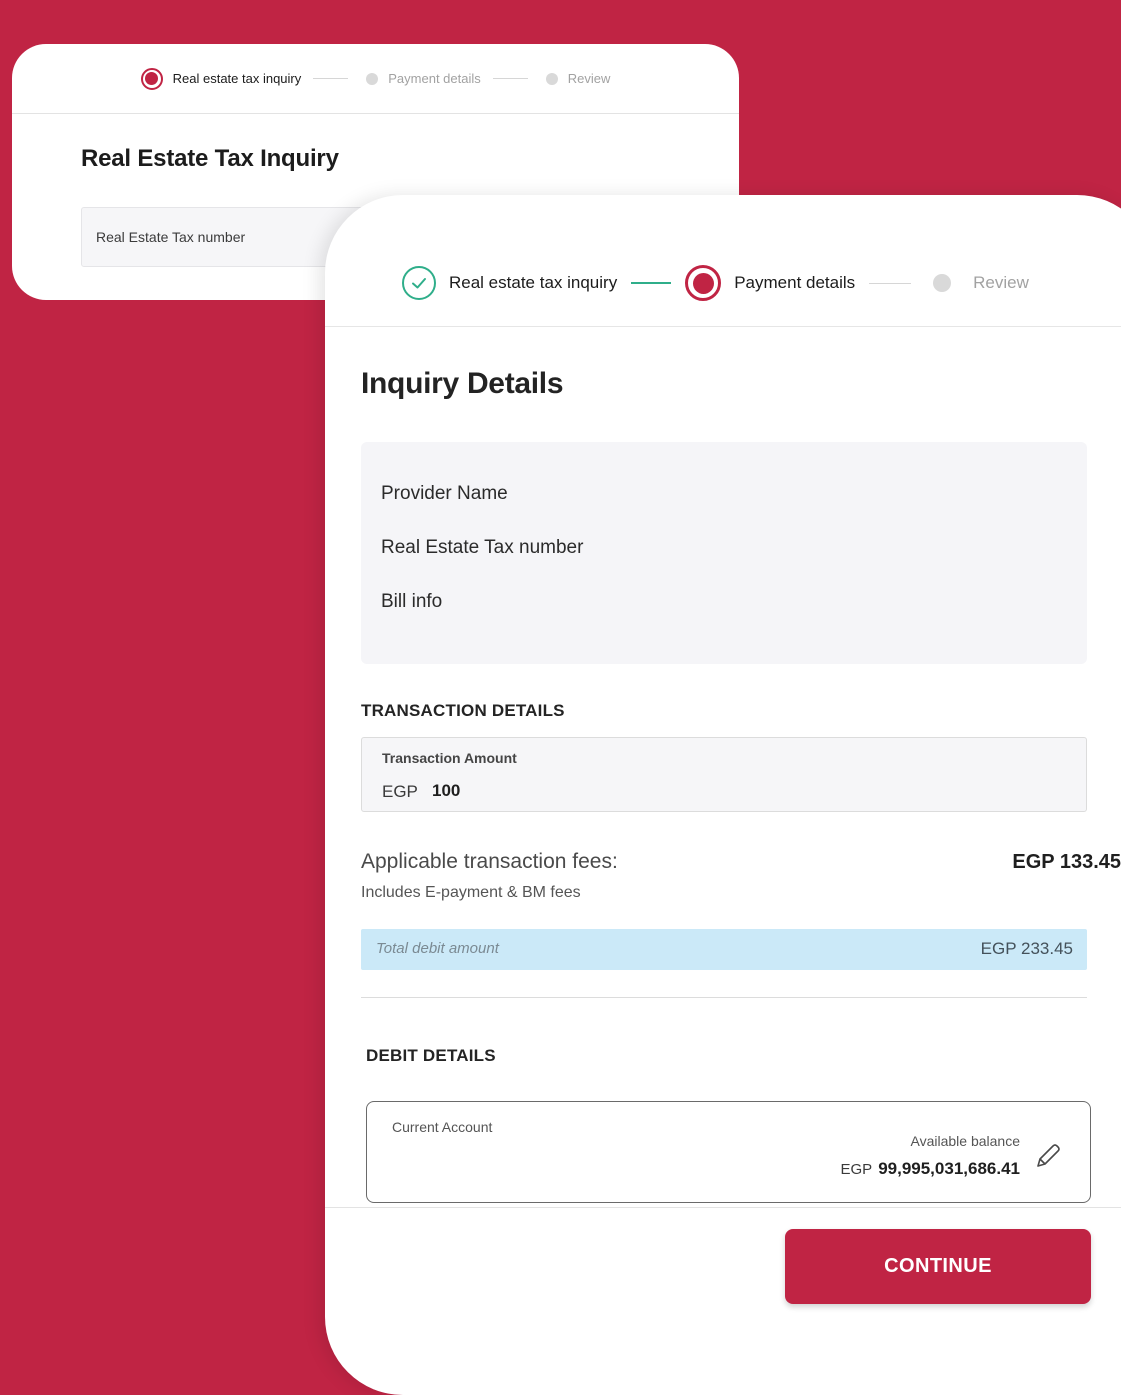 The width and height of the screenshot is (1121, 1395). Describe the element at coordinates (1026, 948) in the screenshot. I see `total-debit-value: EGP 233.45` at that location.